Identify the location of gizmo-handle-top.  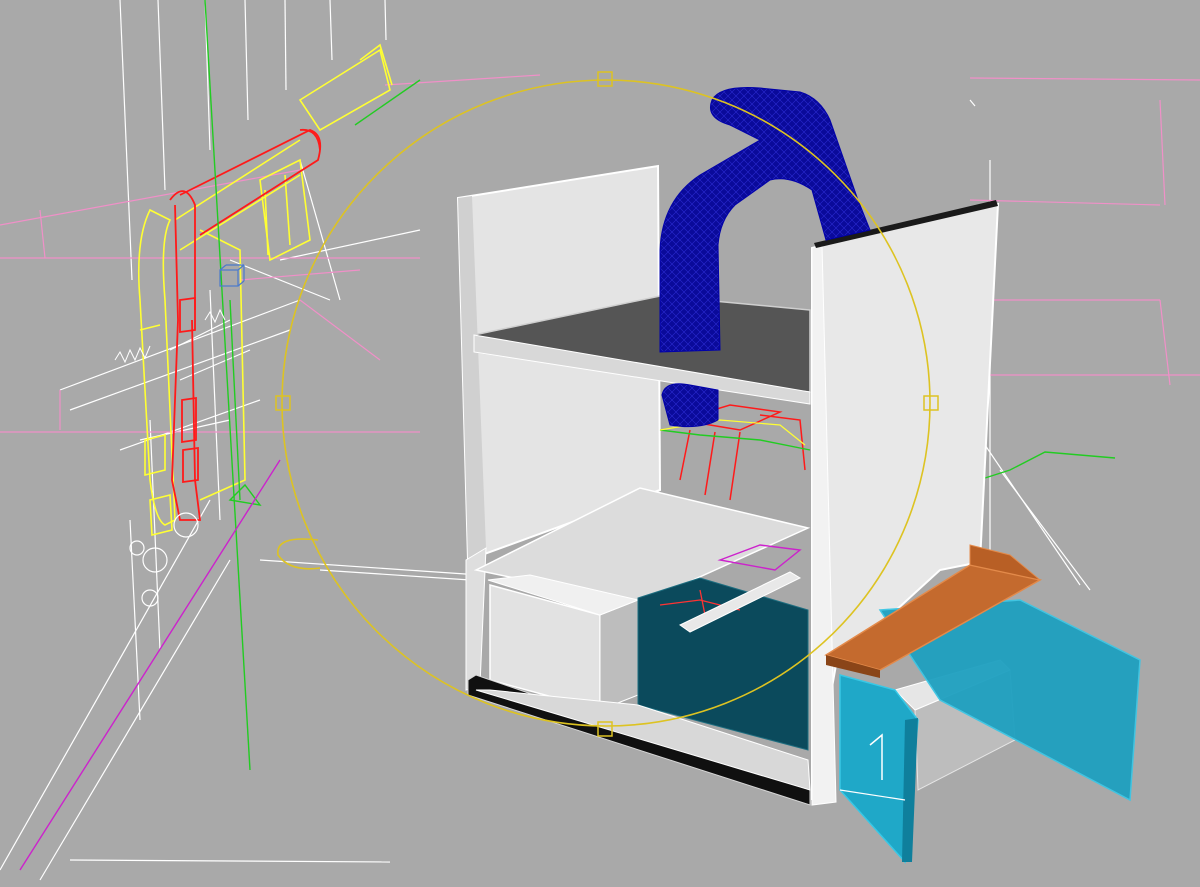
(605, 79).